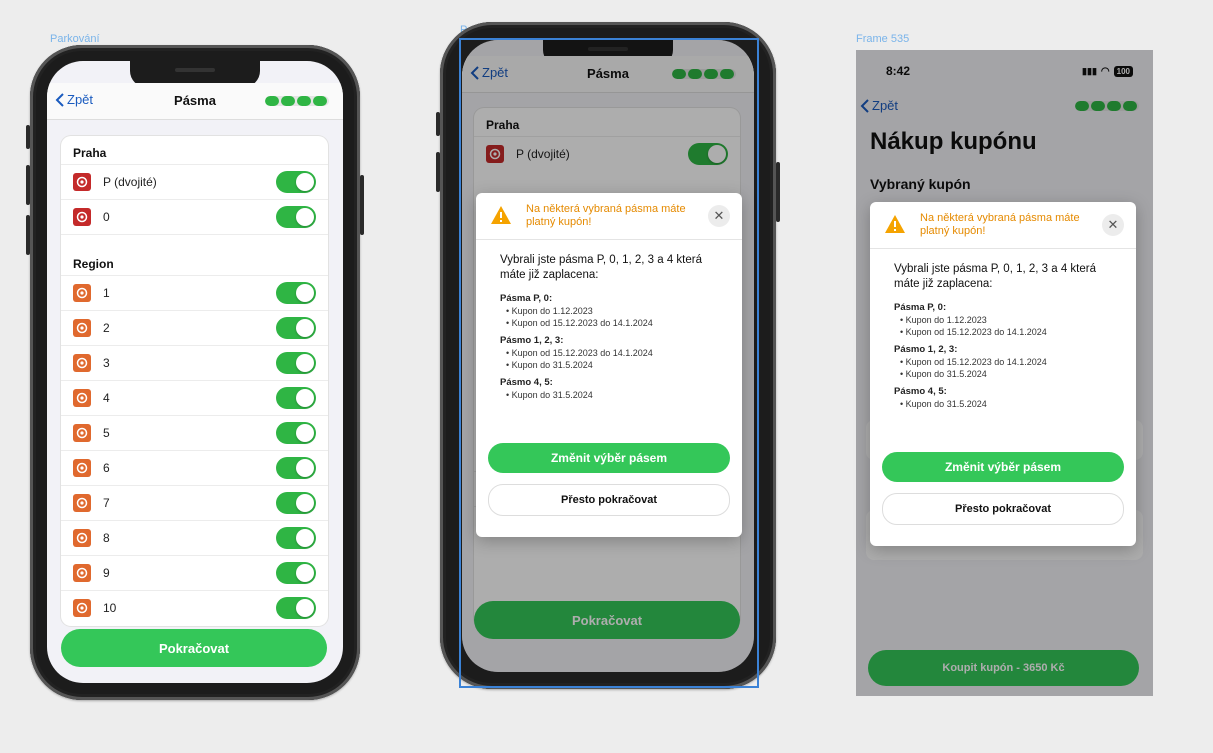  Describe the element at coordinates (106, 573) in the screenshot. I see `zone-label: 9` at that location.